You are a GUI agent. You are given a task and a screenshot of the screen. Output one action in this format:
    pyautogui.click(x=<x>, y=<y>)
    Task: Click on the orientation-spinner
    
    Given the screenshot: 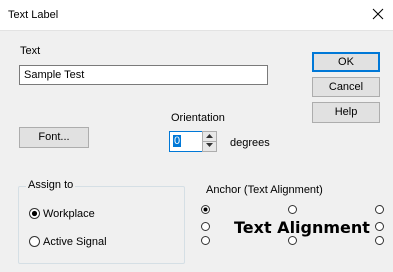 What is the action you would take?
    pyautogui.click(x=209, y=141)
    